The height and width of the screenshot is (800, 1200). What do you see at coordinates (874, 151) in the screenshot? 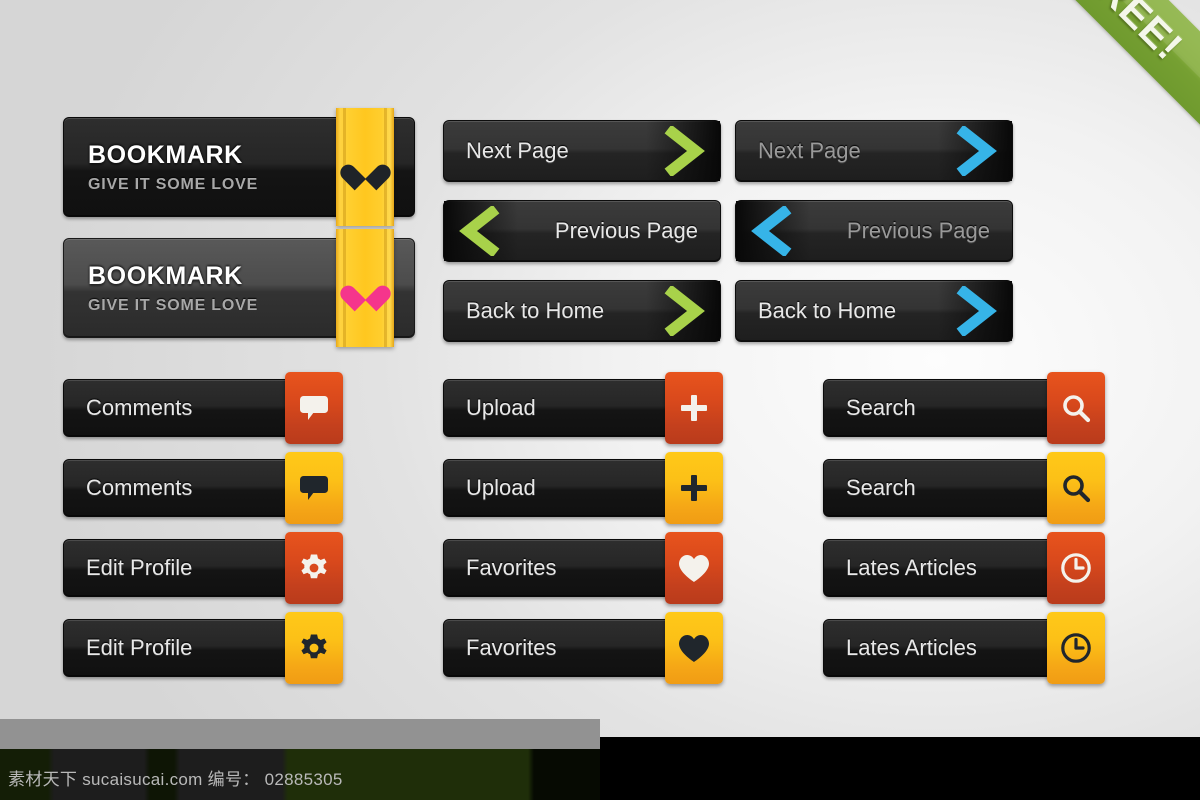
I see `nav-button-next-page-blue: Next Page` at bounding box center [874, 151].